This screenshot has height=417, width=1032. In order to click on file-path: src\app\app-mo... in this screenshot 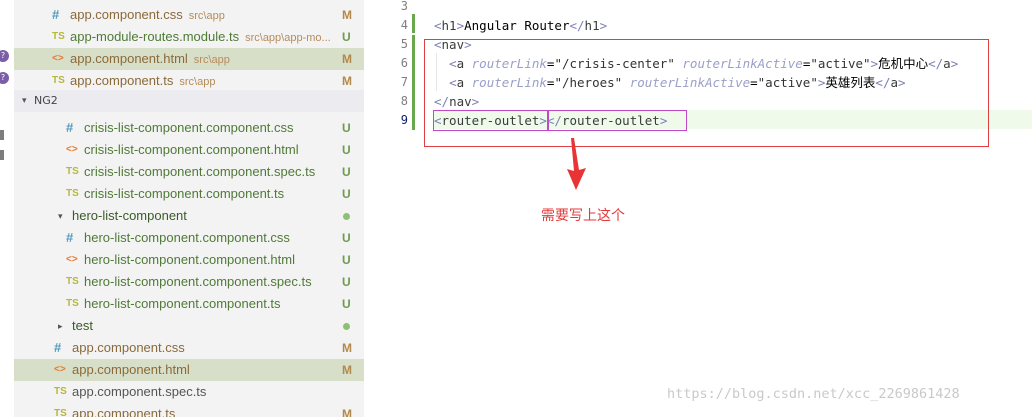, I will do `click(288, 38)`.